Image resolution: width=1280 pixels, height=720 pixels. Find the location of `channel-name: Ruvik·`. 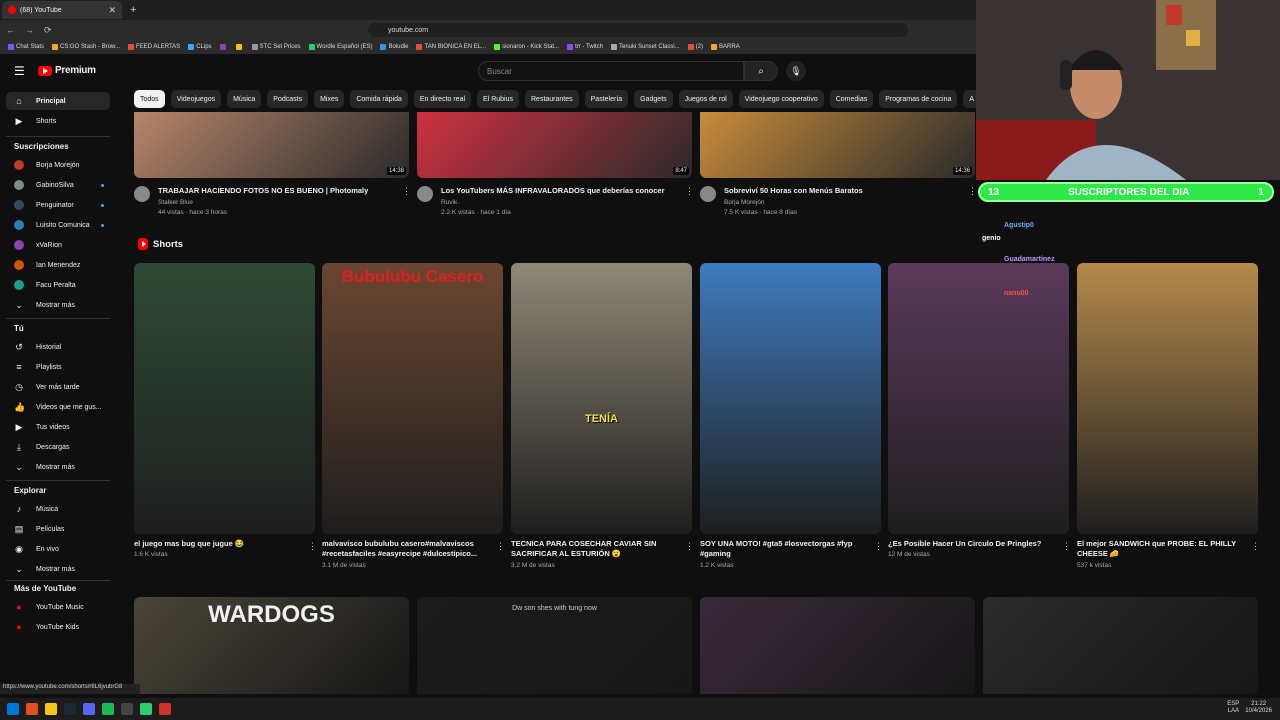

channel-name: Ruvik· is located at coordinates (450, 202).